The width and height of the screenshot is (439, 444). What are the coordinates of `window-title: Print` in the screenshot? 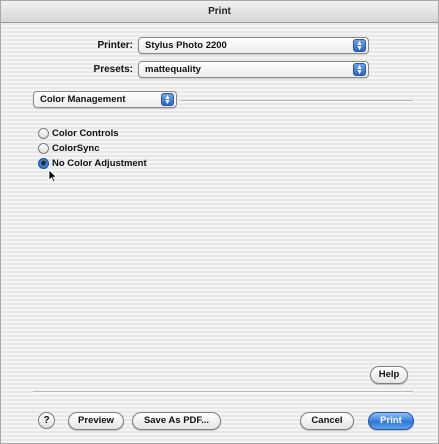 It's located at (219, 12).